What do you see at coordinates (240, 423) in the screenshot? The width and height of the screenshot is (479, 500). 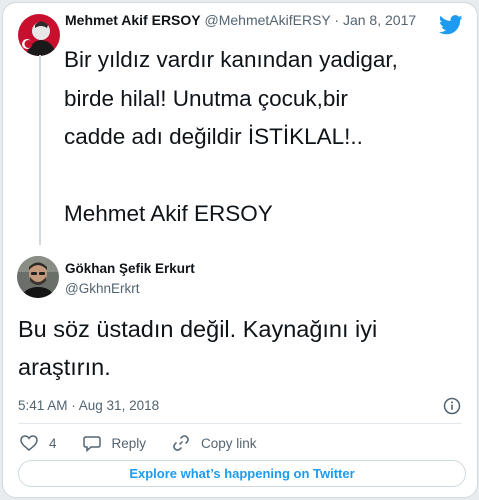 I see `divider` at bounding box center [240, 423].